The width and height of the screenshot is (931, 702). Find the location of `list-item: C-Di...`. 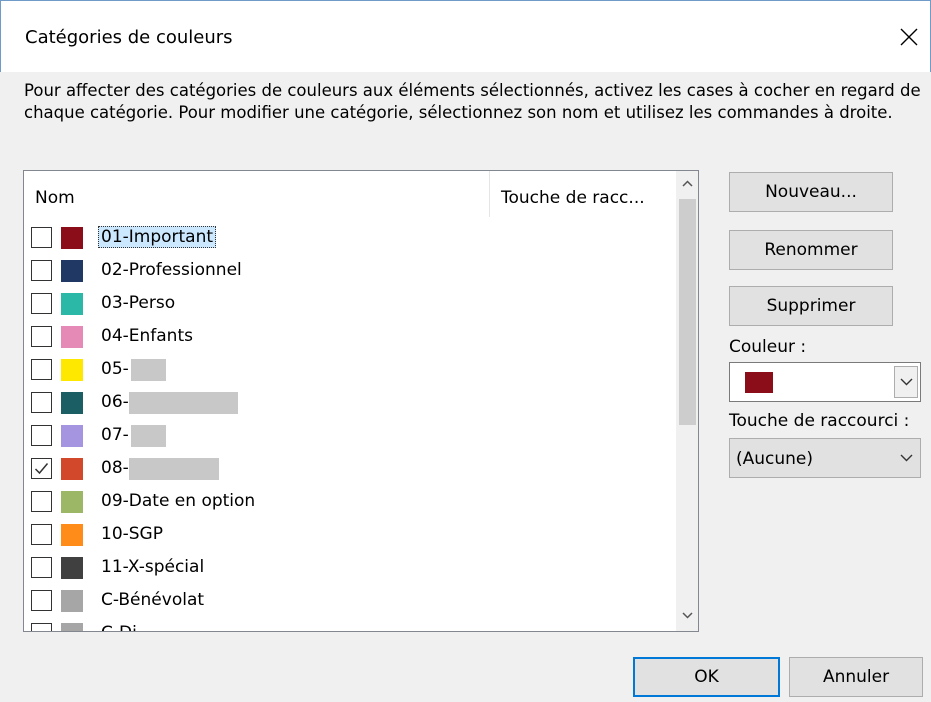

list-item: C-Di... is located at coordinates (350, 624).